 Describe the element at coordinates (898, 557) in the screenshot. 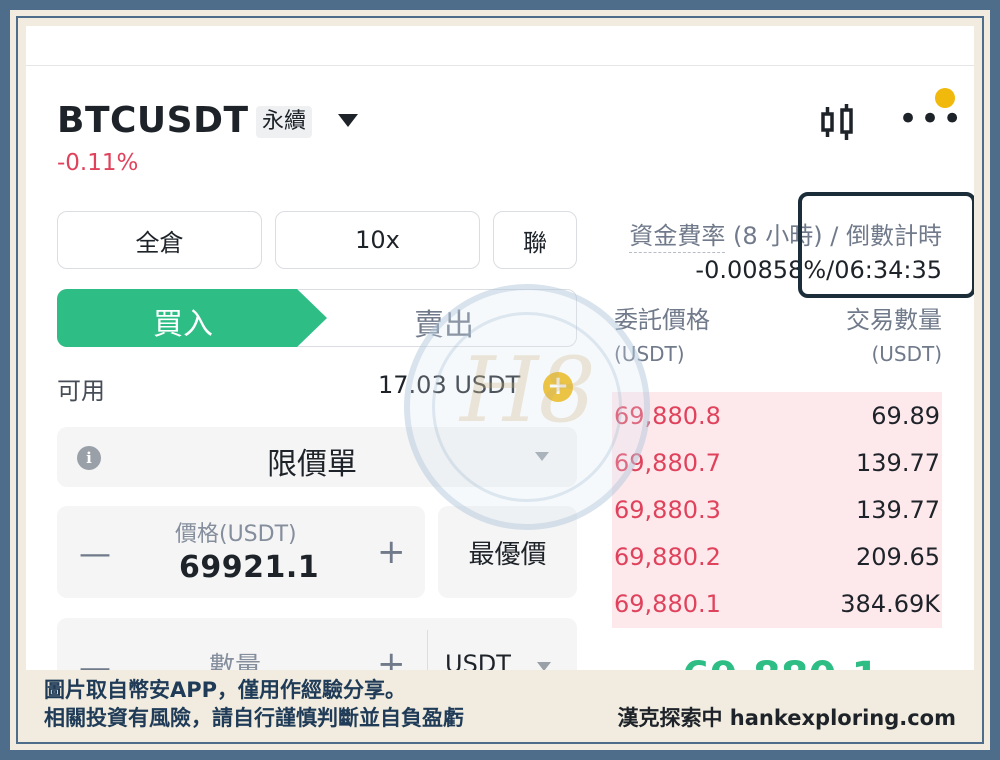

I see `ask-amount: 209.65` at that location.